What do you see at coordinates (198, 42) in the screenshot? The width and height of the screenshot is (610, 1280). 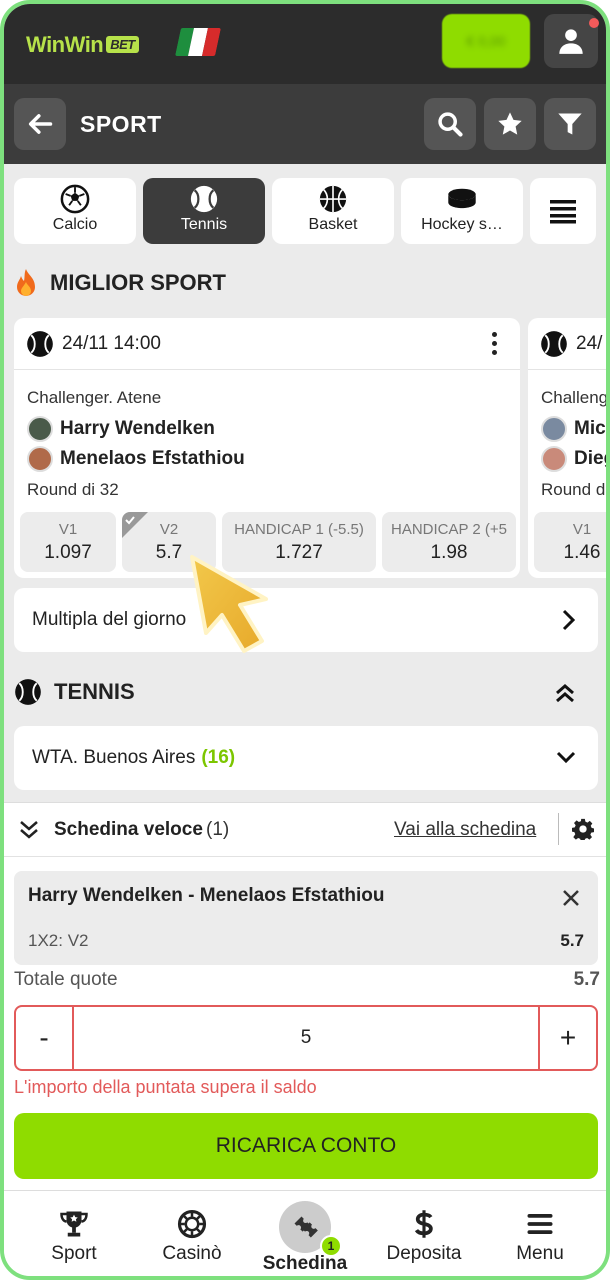 I see `italy-flag-icon` at bounding box center [198, 42].